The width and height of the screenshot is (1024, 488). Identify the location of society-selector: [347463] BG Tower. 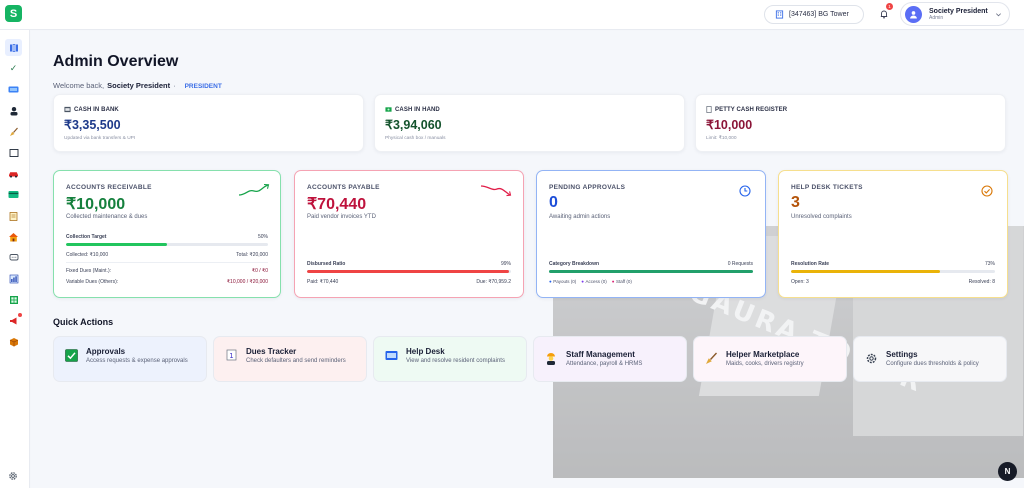
(814, 14).